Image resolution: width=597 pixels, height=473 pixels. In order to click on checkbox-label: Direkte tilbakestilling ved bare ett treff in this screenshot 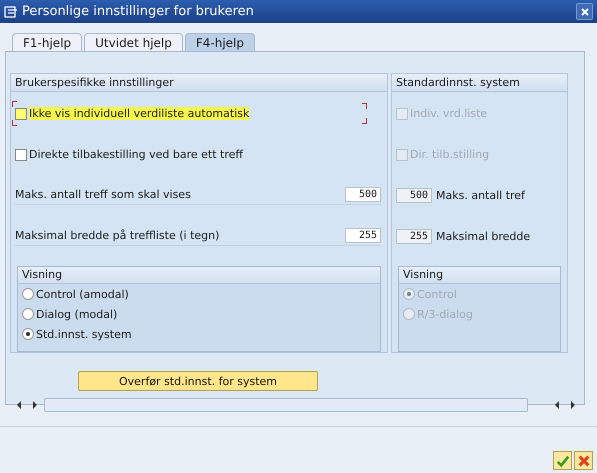, I will do `click(136, 154)`.